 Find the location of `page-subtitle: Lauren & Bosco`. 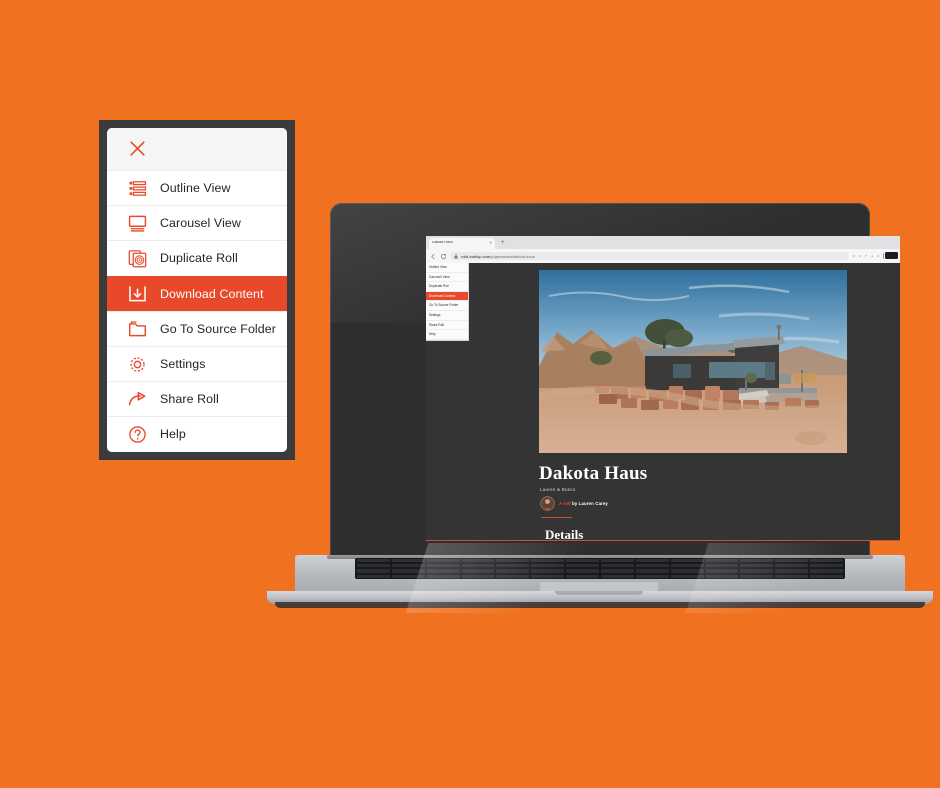

page-subtitle: Lauren & Bosco is located at coordinates (558, 489).